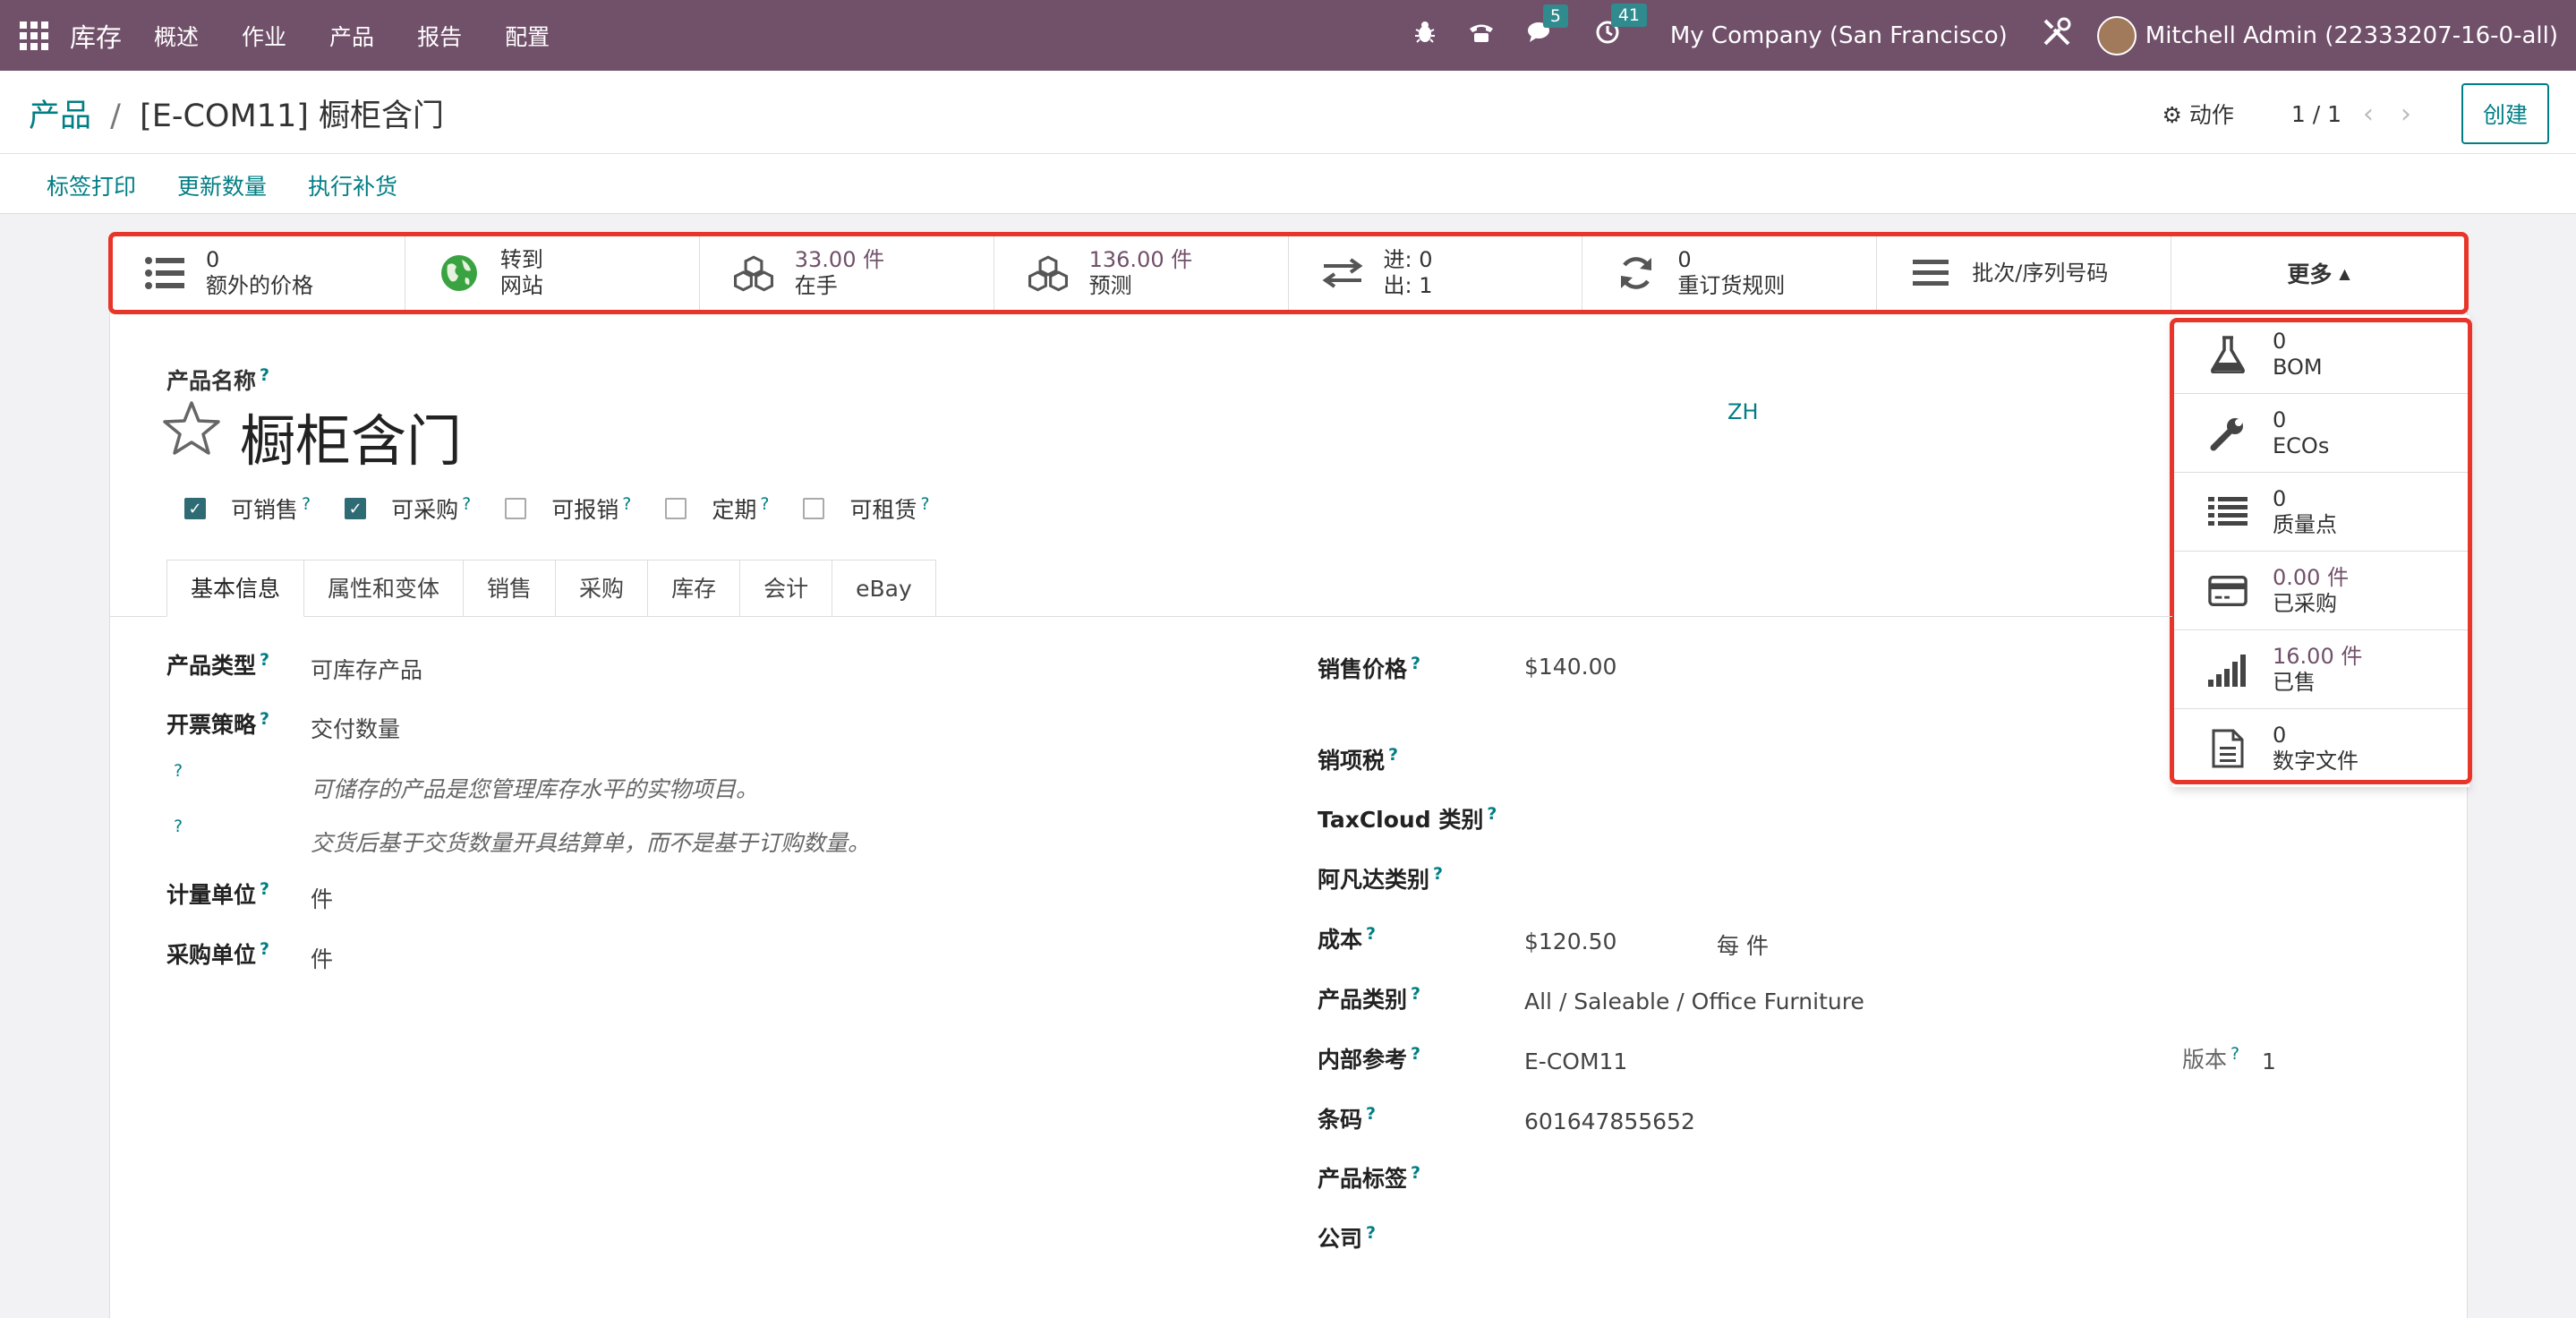  Describe the element at coordinates (741, 508) in the screenshot. I see `recurring-label: 定期?` at that location.